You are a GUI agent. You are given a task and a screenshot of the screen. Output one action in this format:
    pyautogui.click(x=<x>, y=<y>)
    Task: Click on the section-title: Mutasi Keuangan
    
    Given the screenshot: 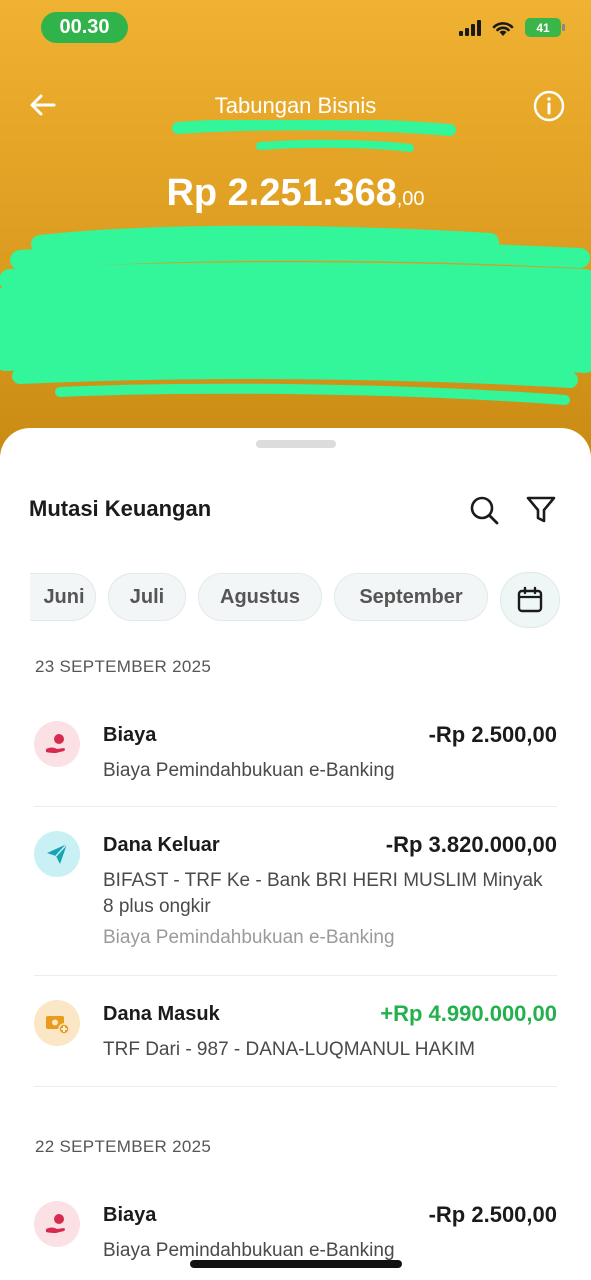 What is the action you would take?
    pyautogui.click(x=120, y=508)
    